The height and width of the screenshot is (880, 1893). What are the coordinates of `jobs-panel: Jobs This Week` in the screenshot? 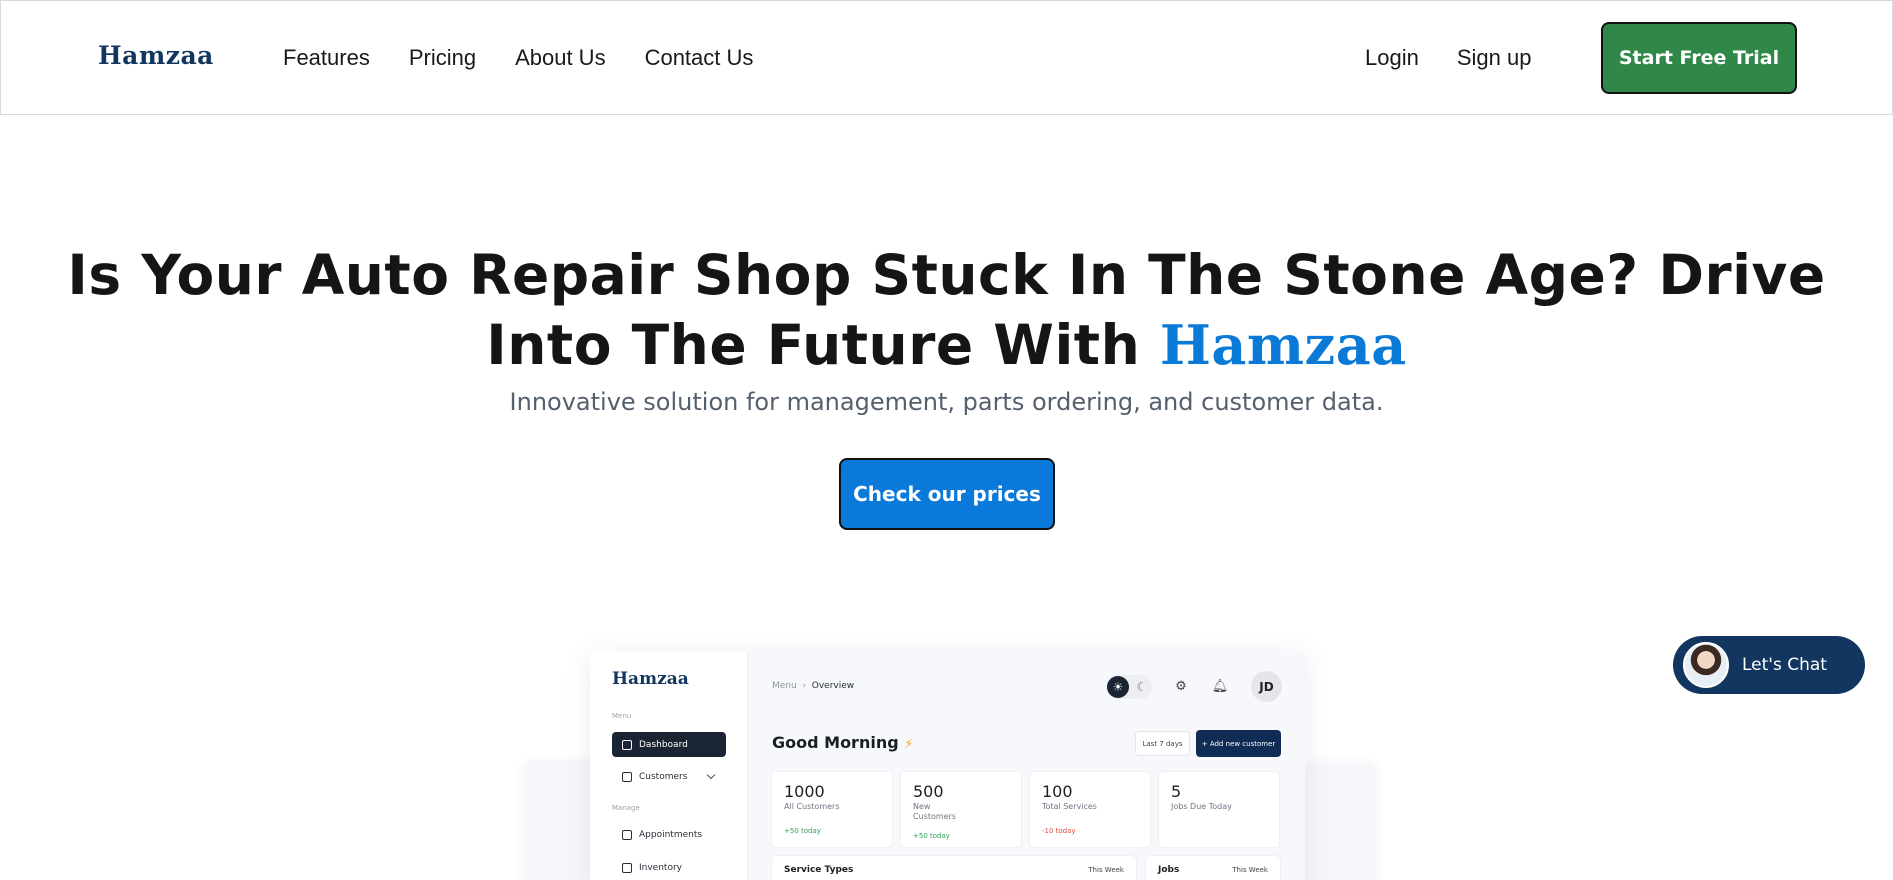 It's located at (1213, 867).